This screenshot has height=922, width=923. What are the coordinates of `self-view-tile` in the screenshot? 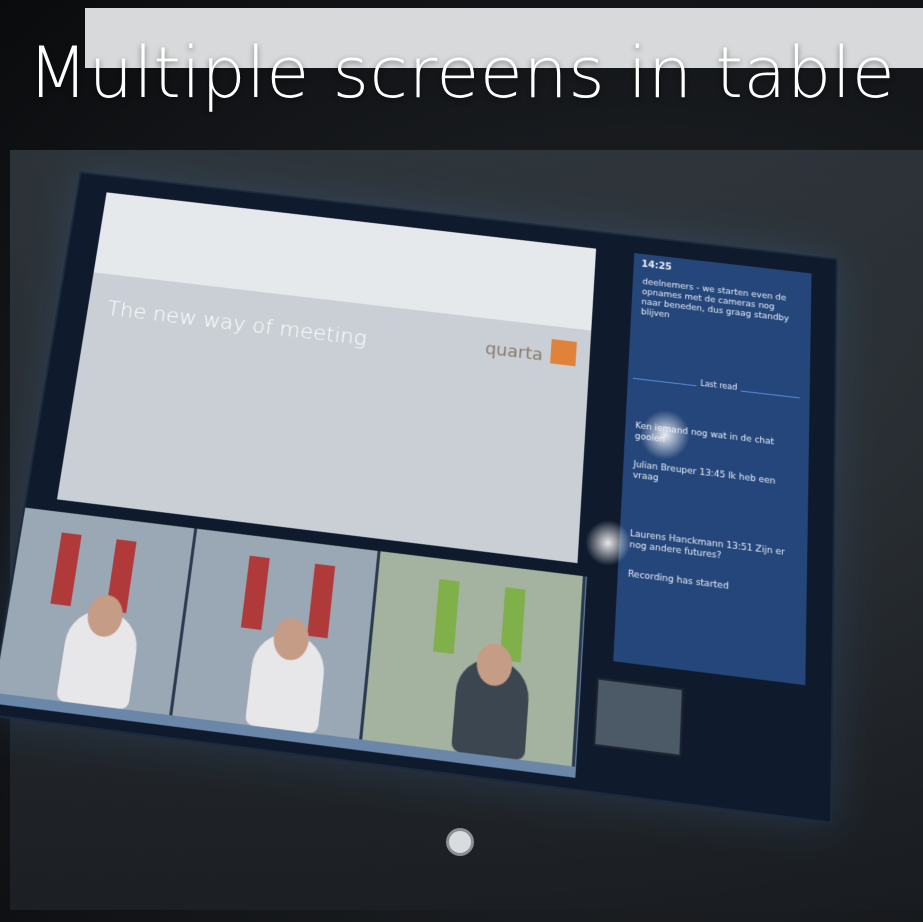 It's located at (638, 717).